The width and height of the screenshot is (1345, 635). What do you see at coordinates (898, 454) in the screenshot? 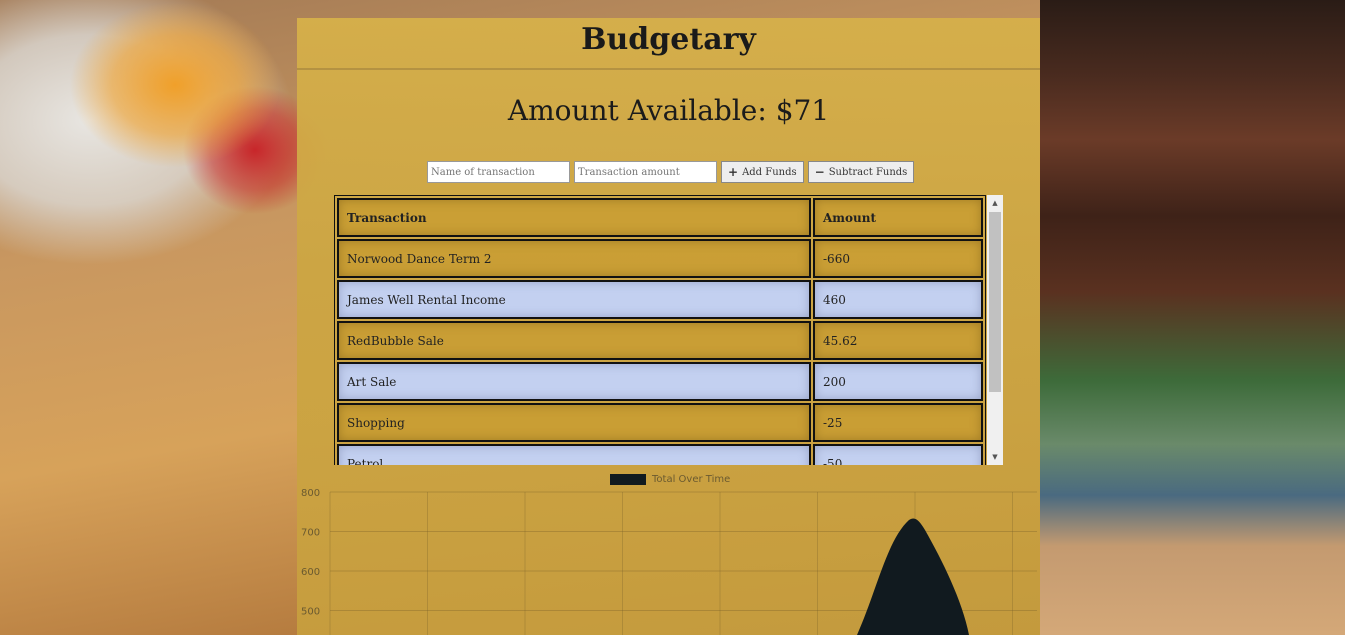
I see `transaction-amount-cell: -50` at bounding box center [898, 454].